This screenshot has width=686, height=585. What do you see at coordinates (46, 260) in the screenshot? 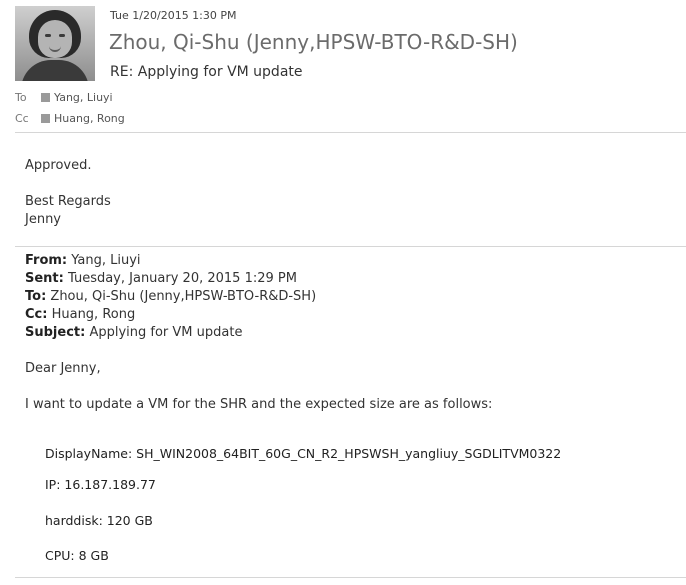
I see `from-label: From:` at bounding box center [46, 260].